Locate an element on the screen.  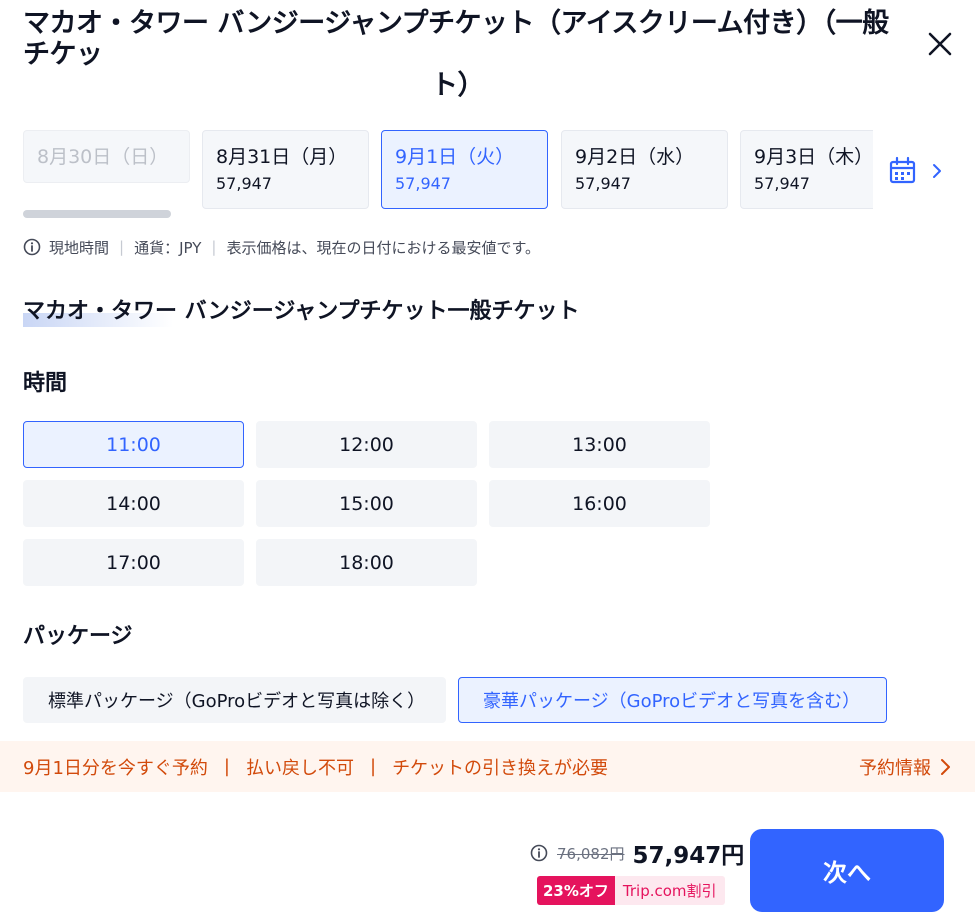
current-price: 57,947円 is located at coordinates (688, 856).